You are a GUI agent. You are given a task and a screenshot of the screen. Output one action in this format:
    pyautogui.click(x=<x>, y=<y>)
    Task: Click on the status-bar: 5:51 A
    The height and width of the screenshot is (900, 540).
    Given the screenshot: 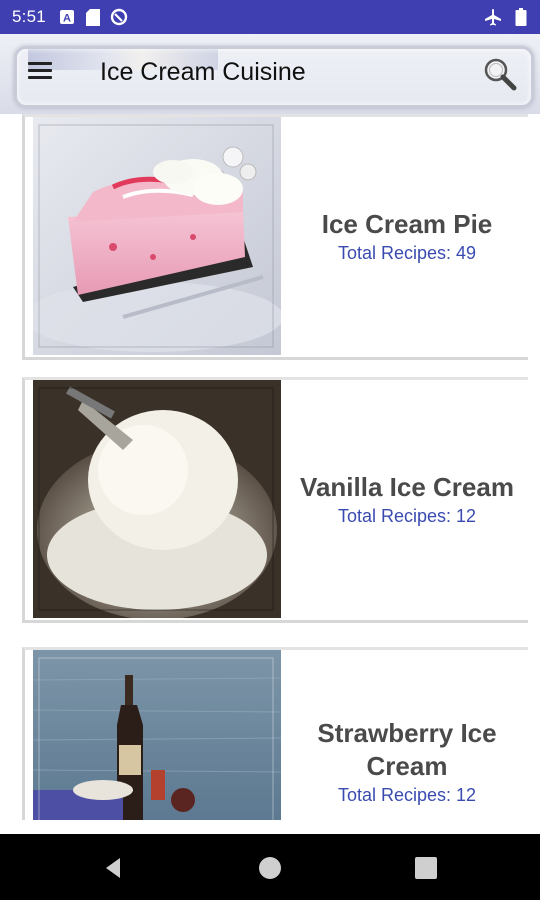 What is the action you would take?
    pyautogui.click(x=270, y=17)
    